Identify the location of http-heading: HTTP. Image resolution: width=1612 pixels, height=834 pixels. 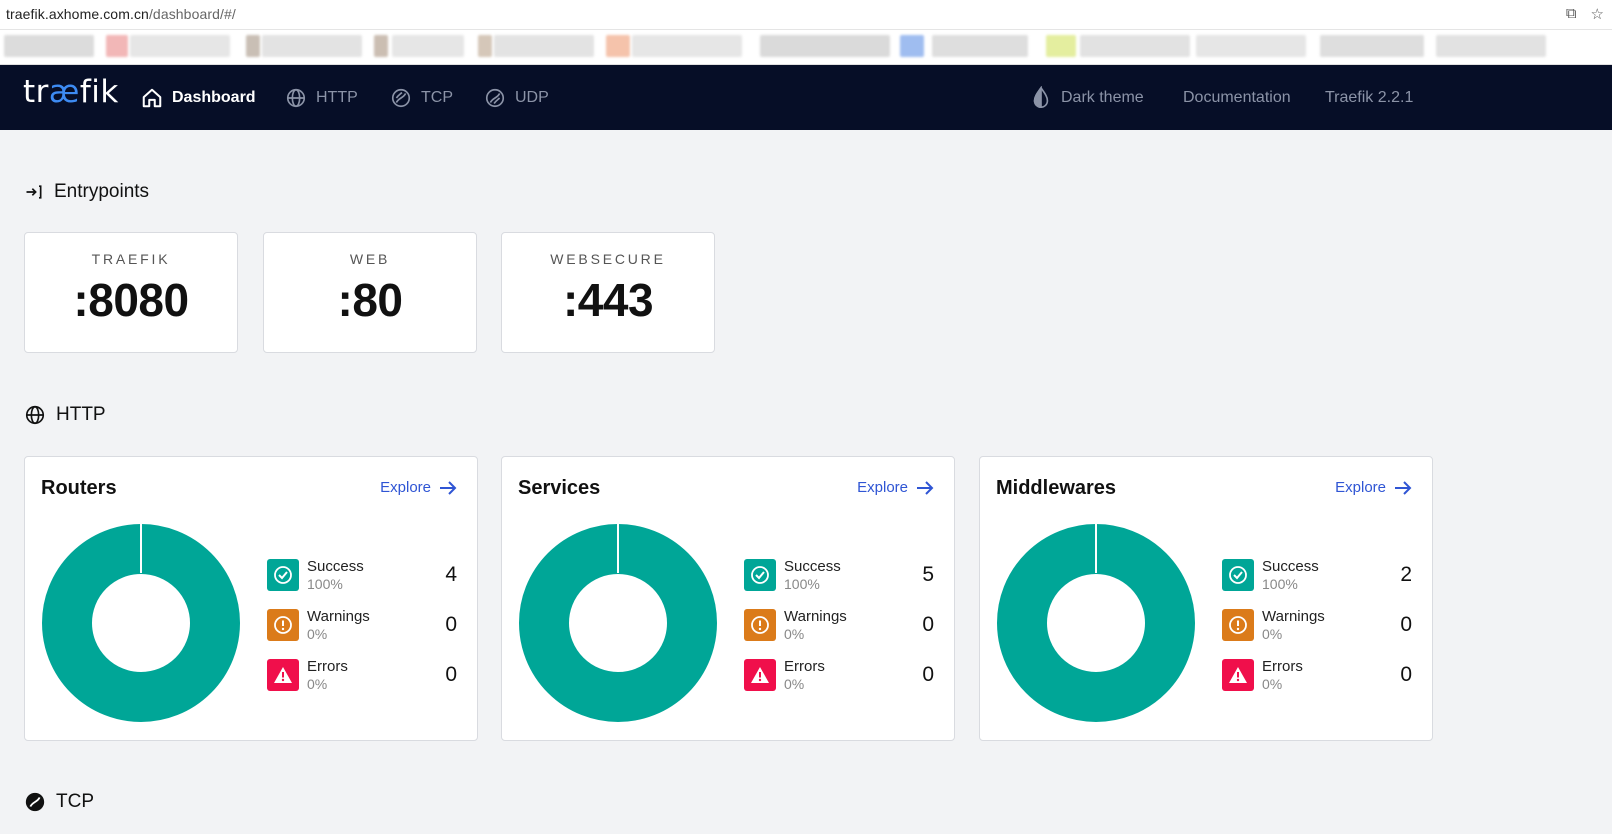
(65, 415).